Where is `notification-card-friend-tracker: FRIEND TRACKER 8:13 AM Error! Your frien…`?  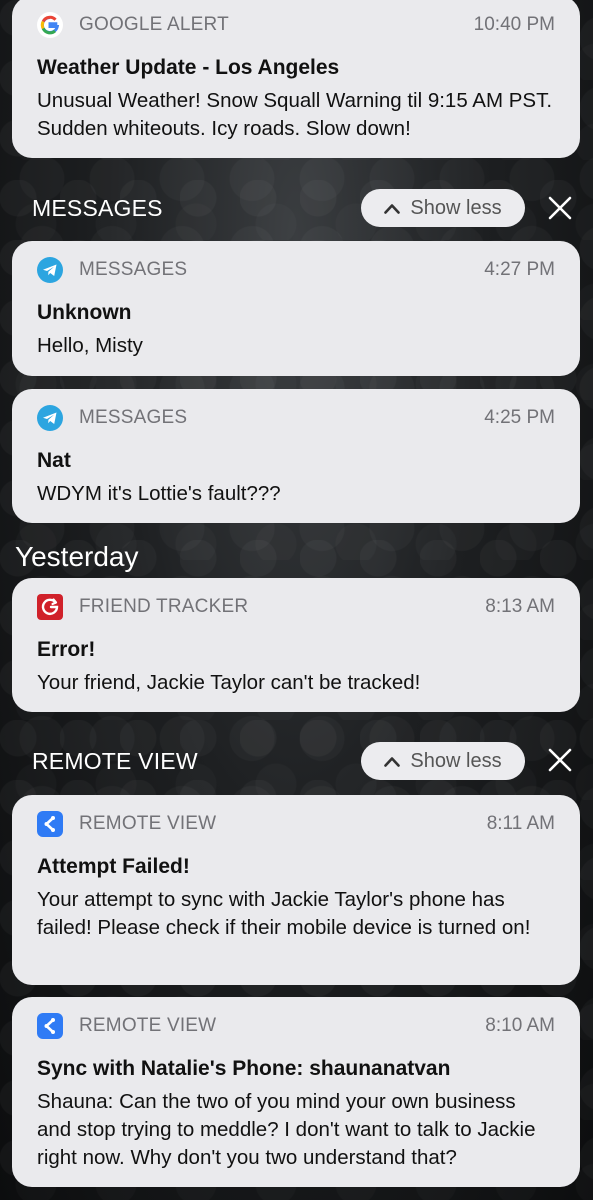 notification-card-friend-tracker: FRIEND TRACKER 8:13 AM Error! Your frien… is located at coordinates (296, 645).